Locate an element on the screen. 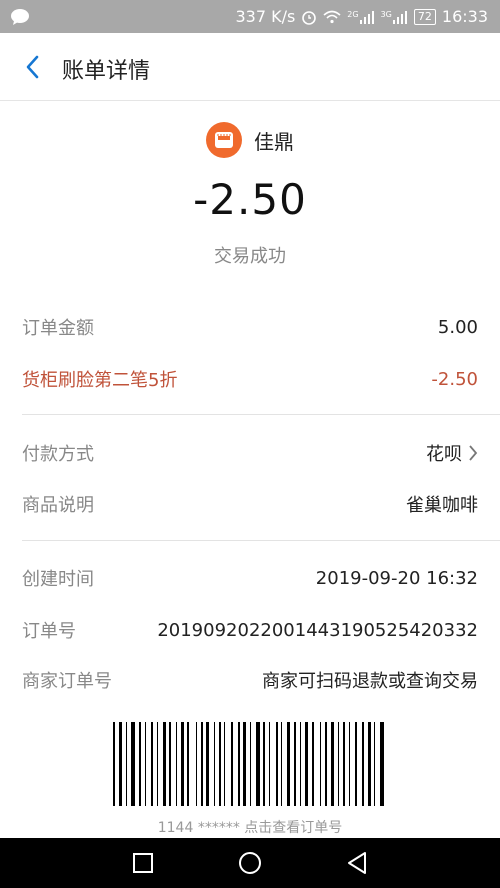  discount-value: -2.50 is located at coordinates (454, 379).